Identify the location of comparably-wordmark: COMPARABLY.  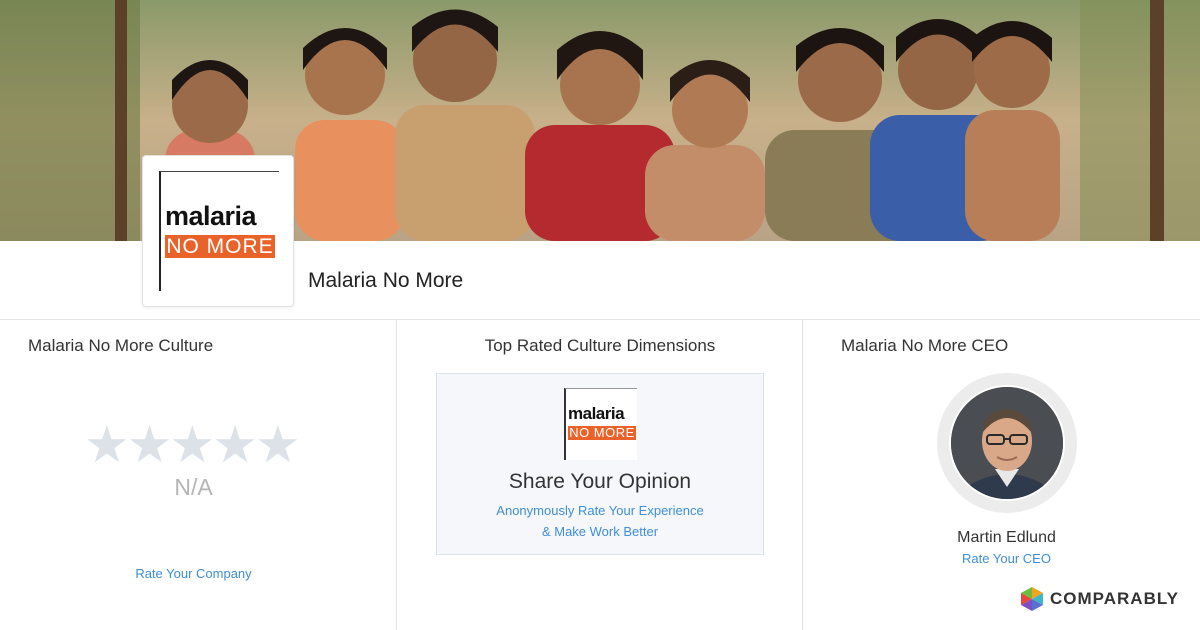
(1115, 598).